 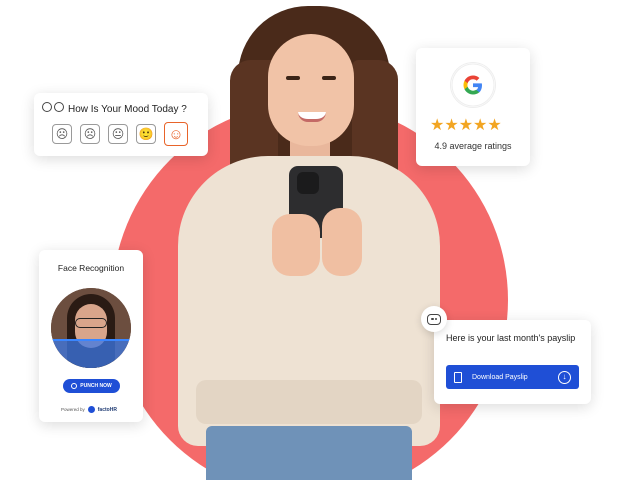 What do you see at coordinates (293, 78) in the screenshot?
I see `left-eye` at bounding box center [293, 78].